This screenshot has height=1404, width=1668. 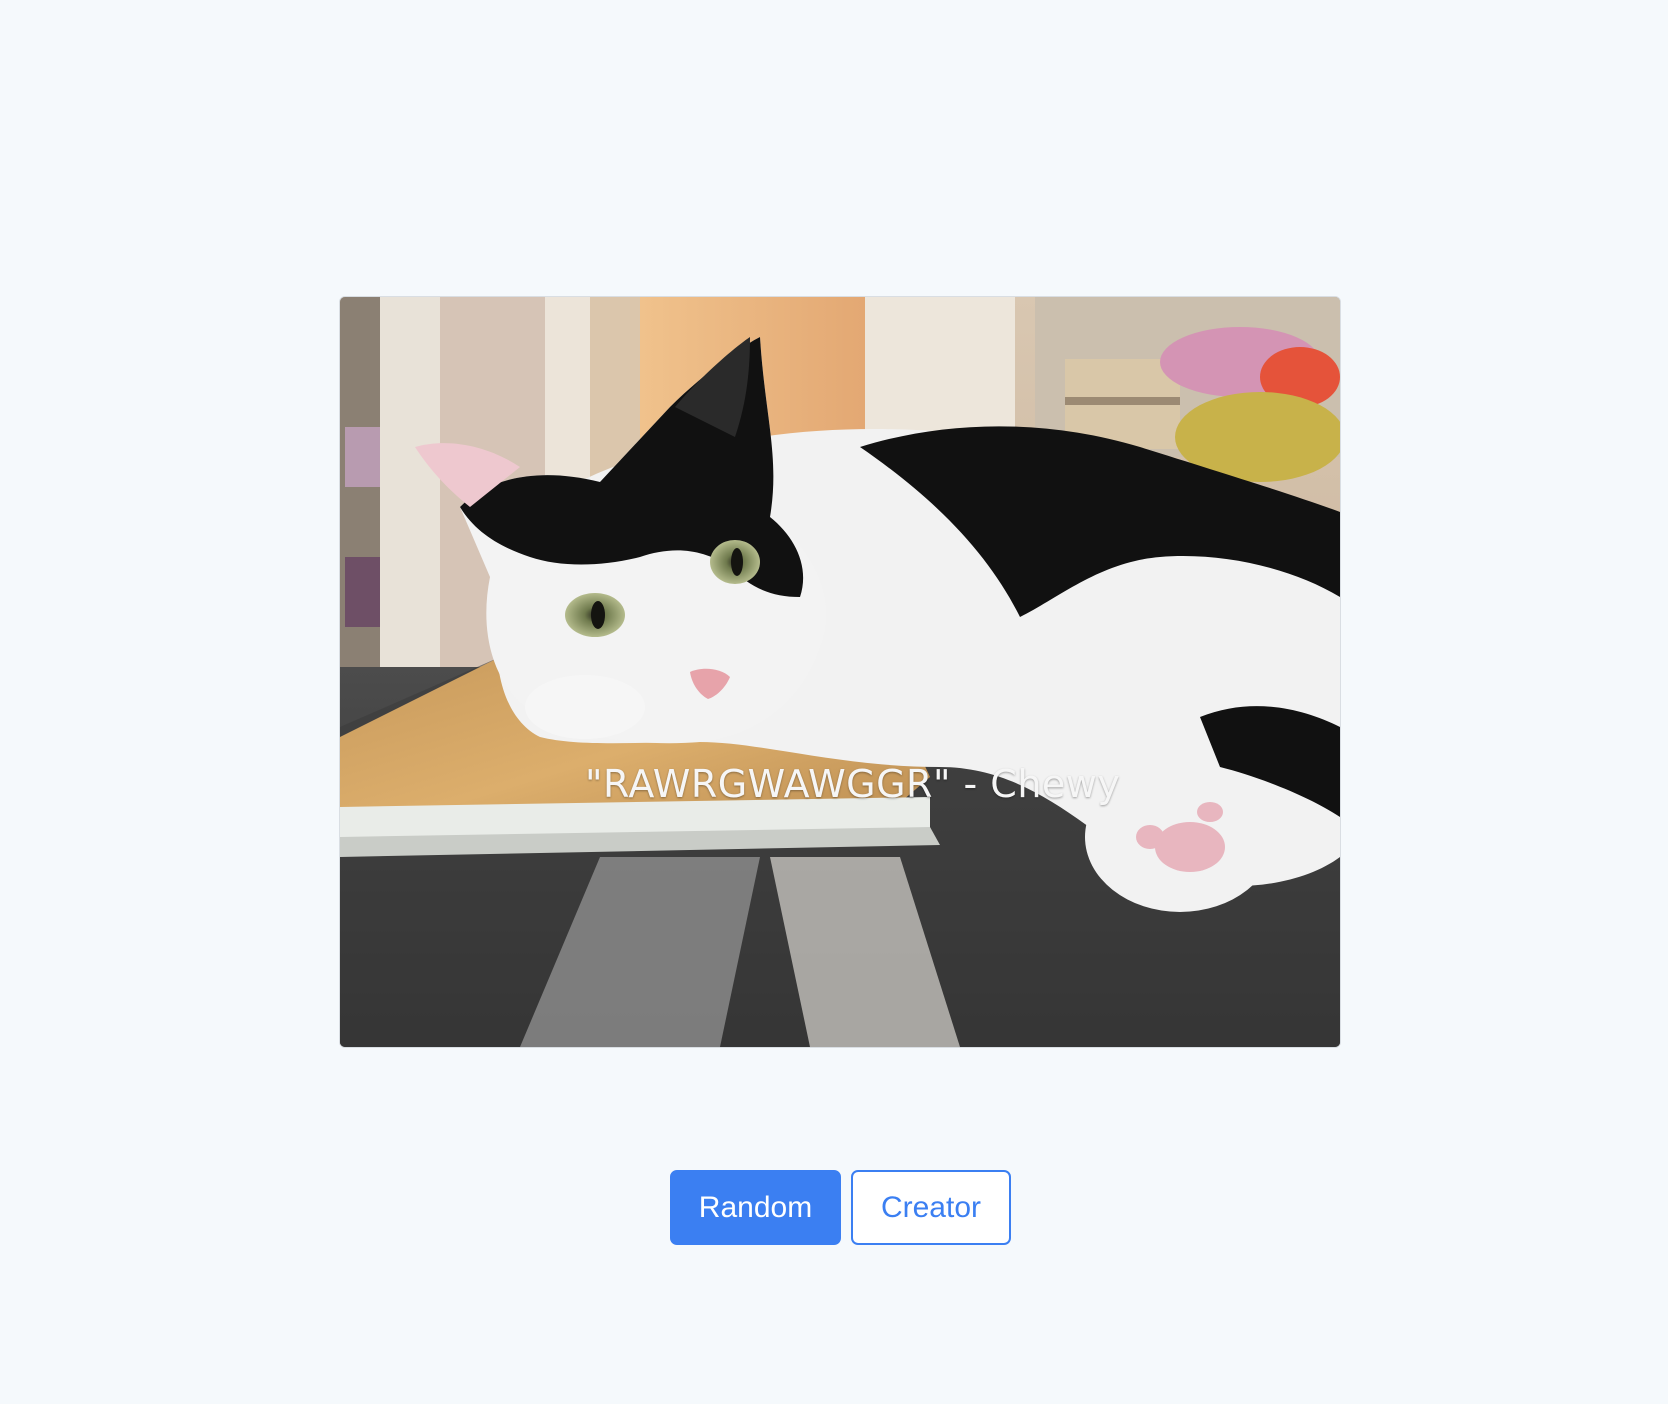 What do you see at coordinates (853, 784) in the screenshot?
I see `meme-caption: "RAWRGWAWGGR" - Chewy` at bounding box center [853, 784].